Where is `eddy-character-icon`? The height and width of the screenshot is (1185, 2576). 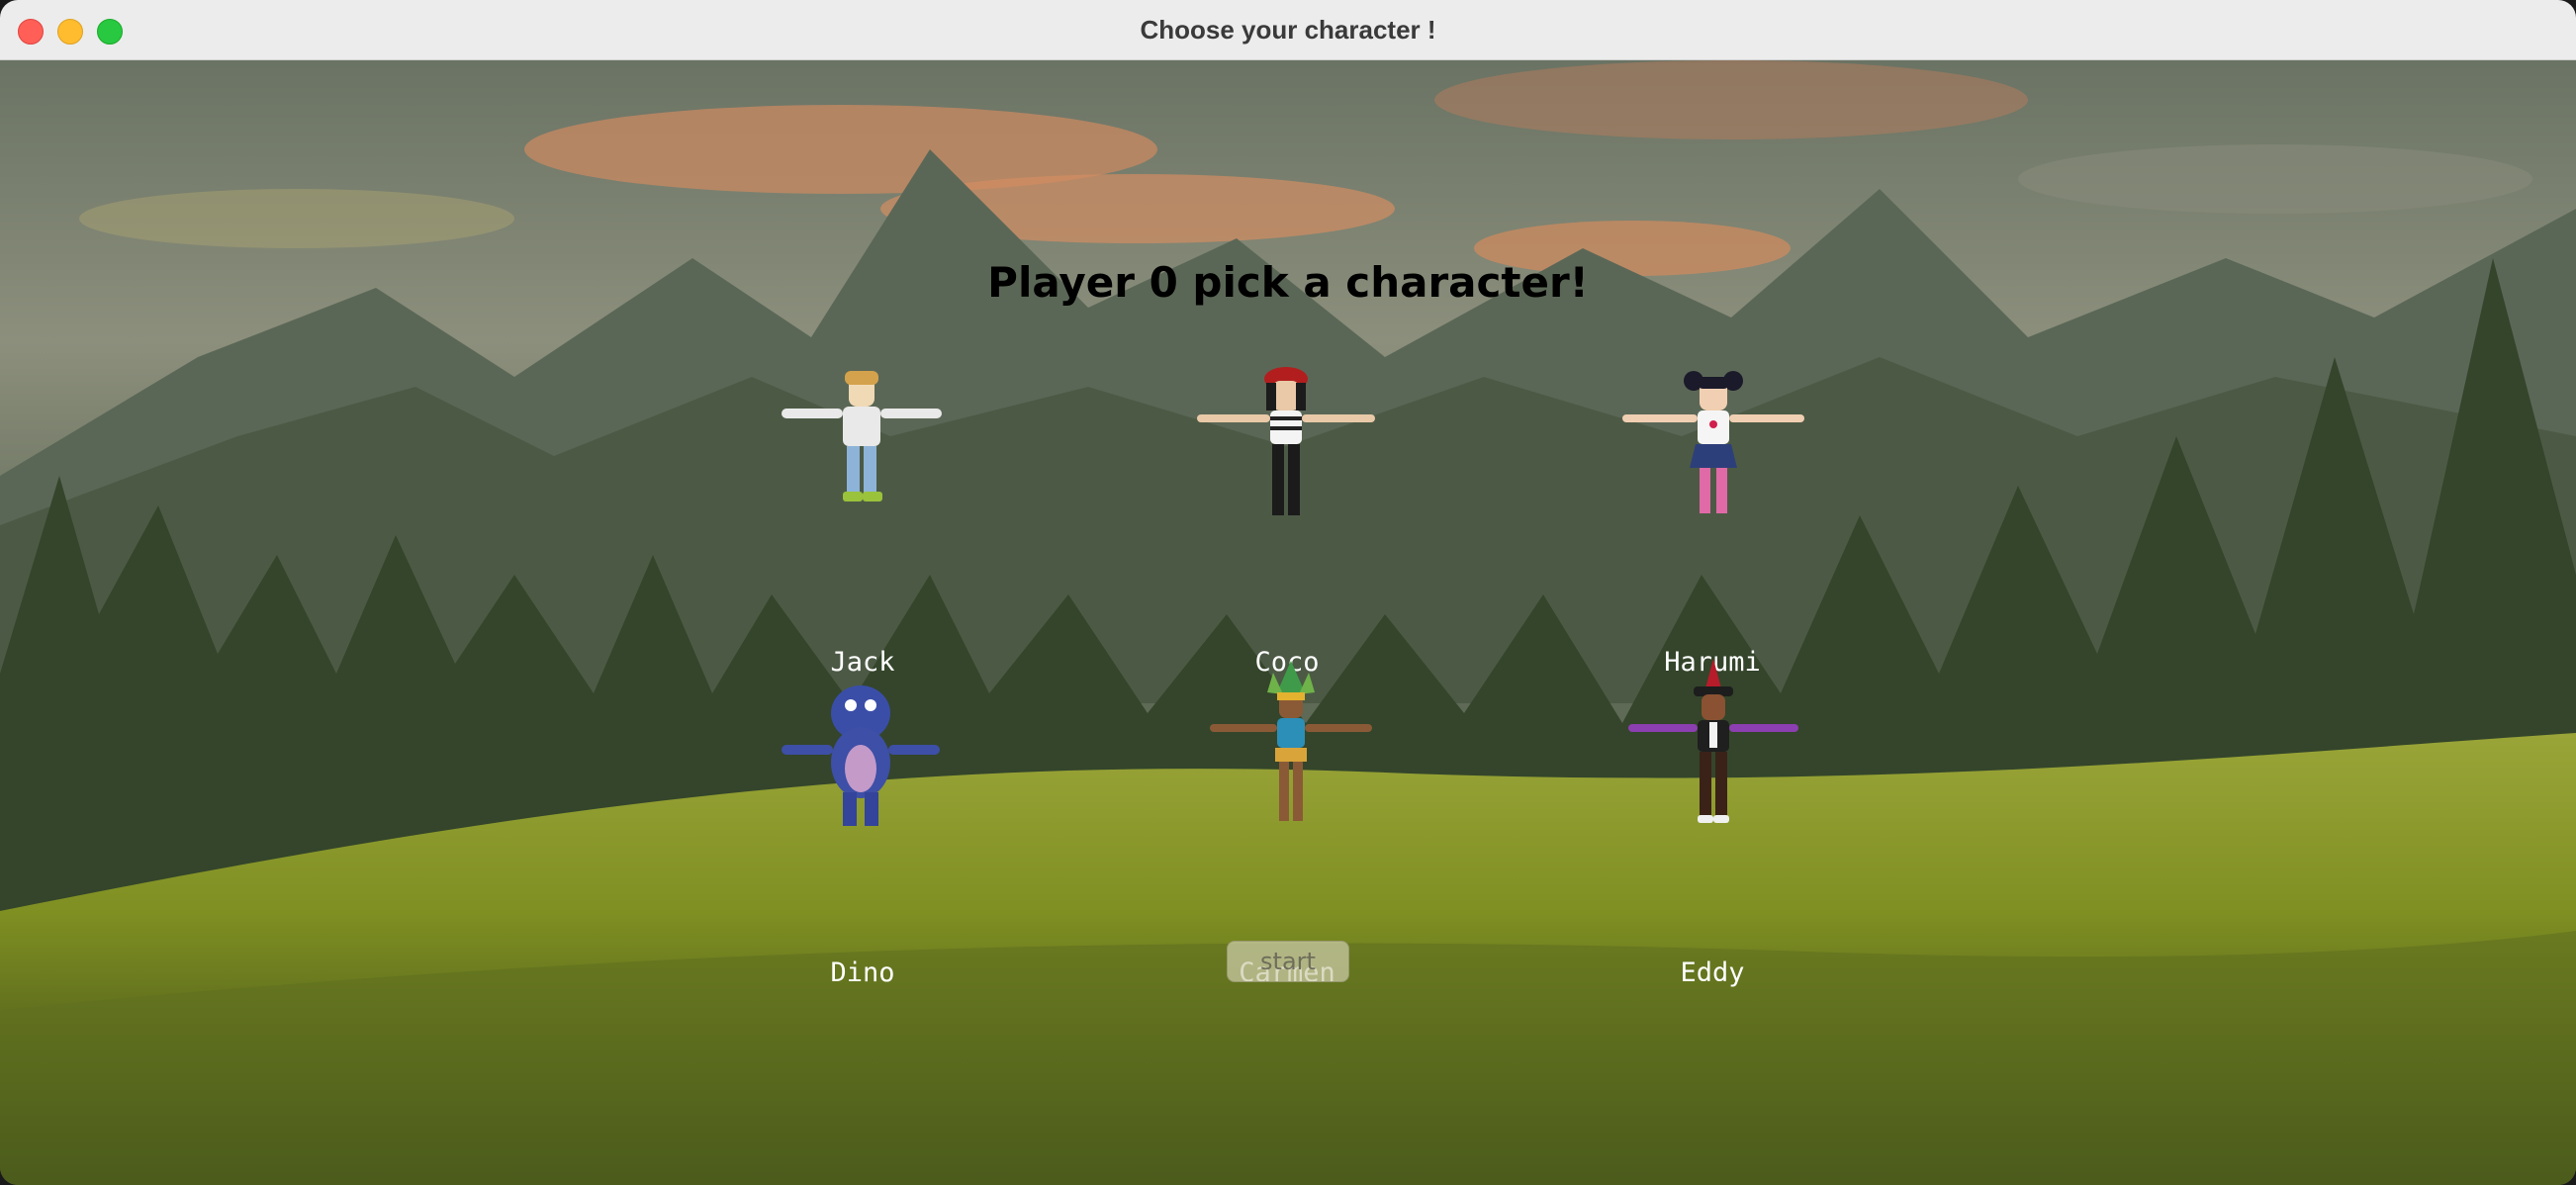 eddy-character-icon is located at coordinates (1713, 741).